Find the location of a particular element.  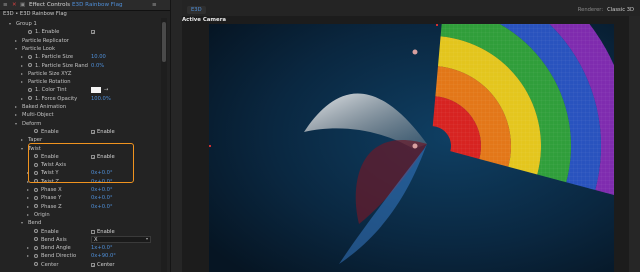

property-label: Deform is located at coordinates (32, 123).